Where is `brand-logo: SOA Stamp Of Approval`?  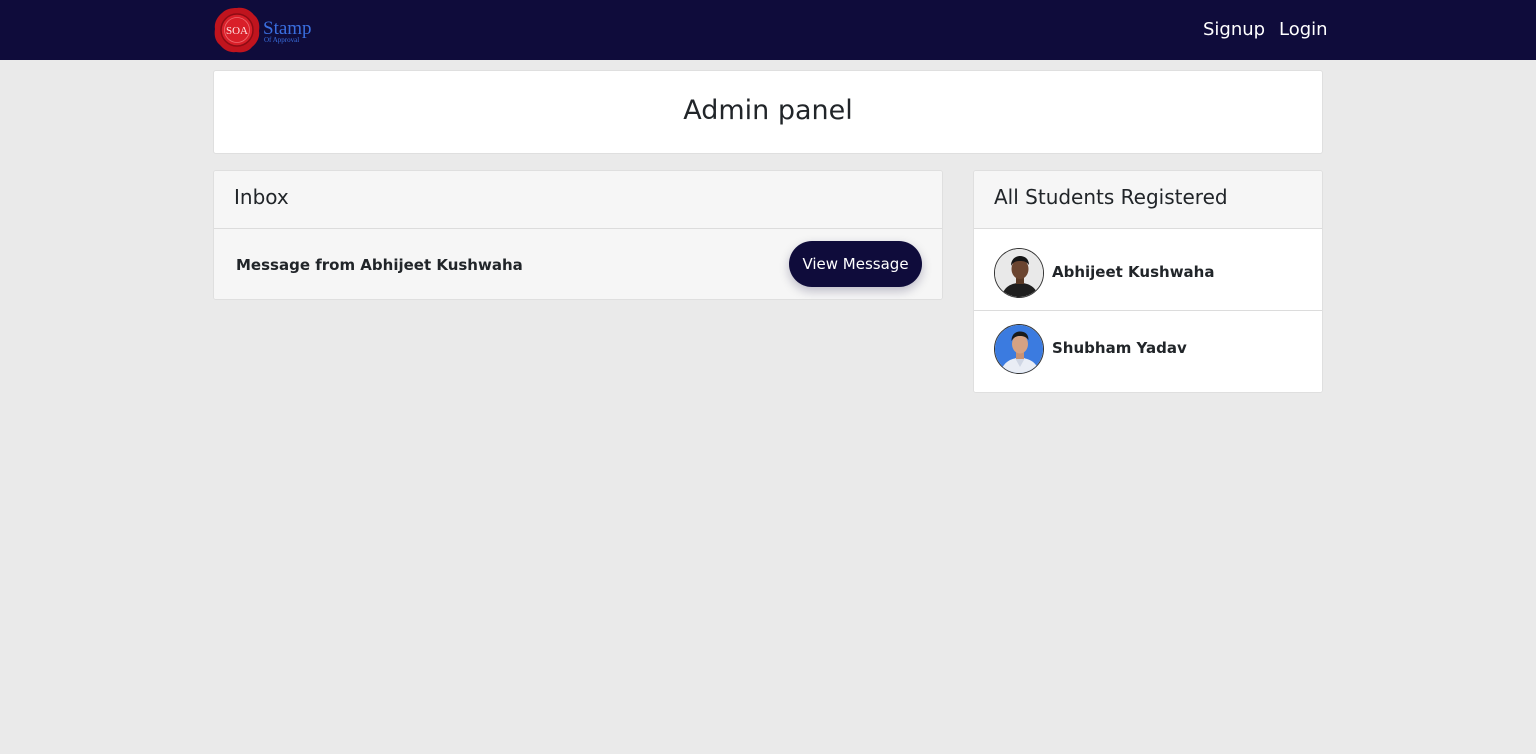
brand-logo: SOA Stamp Of Approval is located at coordinates (268, 30).